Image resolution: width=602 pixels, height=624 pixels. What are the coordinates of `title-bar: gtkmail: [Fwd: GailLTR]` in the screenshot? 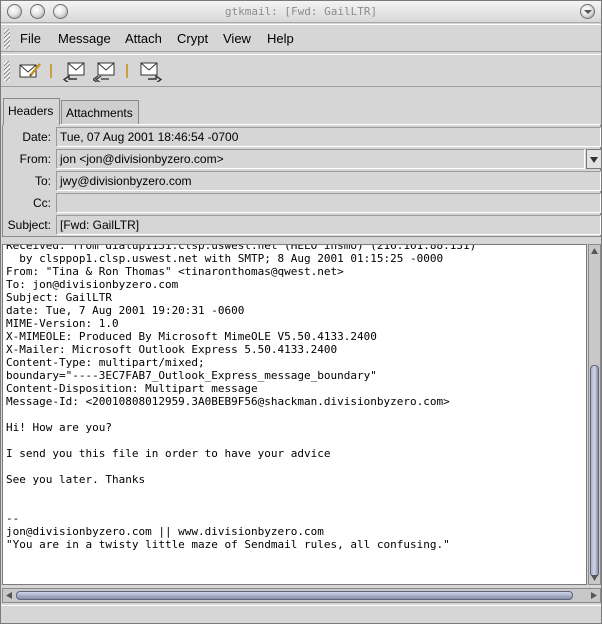 It's located at (301, 12).